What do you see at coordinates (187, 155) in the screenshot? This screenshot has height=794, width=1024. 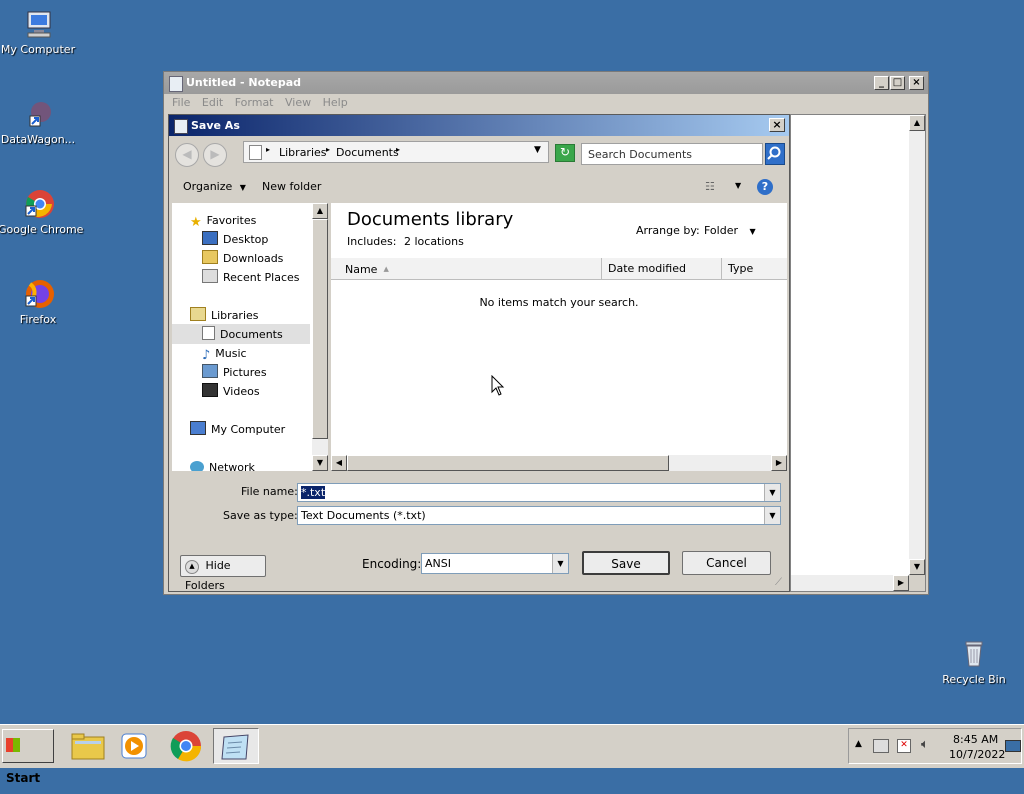 I see `back-button: ◀` at bounding box center [187, 155].